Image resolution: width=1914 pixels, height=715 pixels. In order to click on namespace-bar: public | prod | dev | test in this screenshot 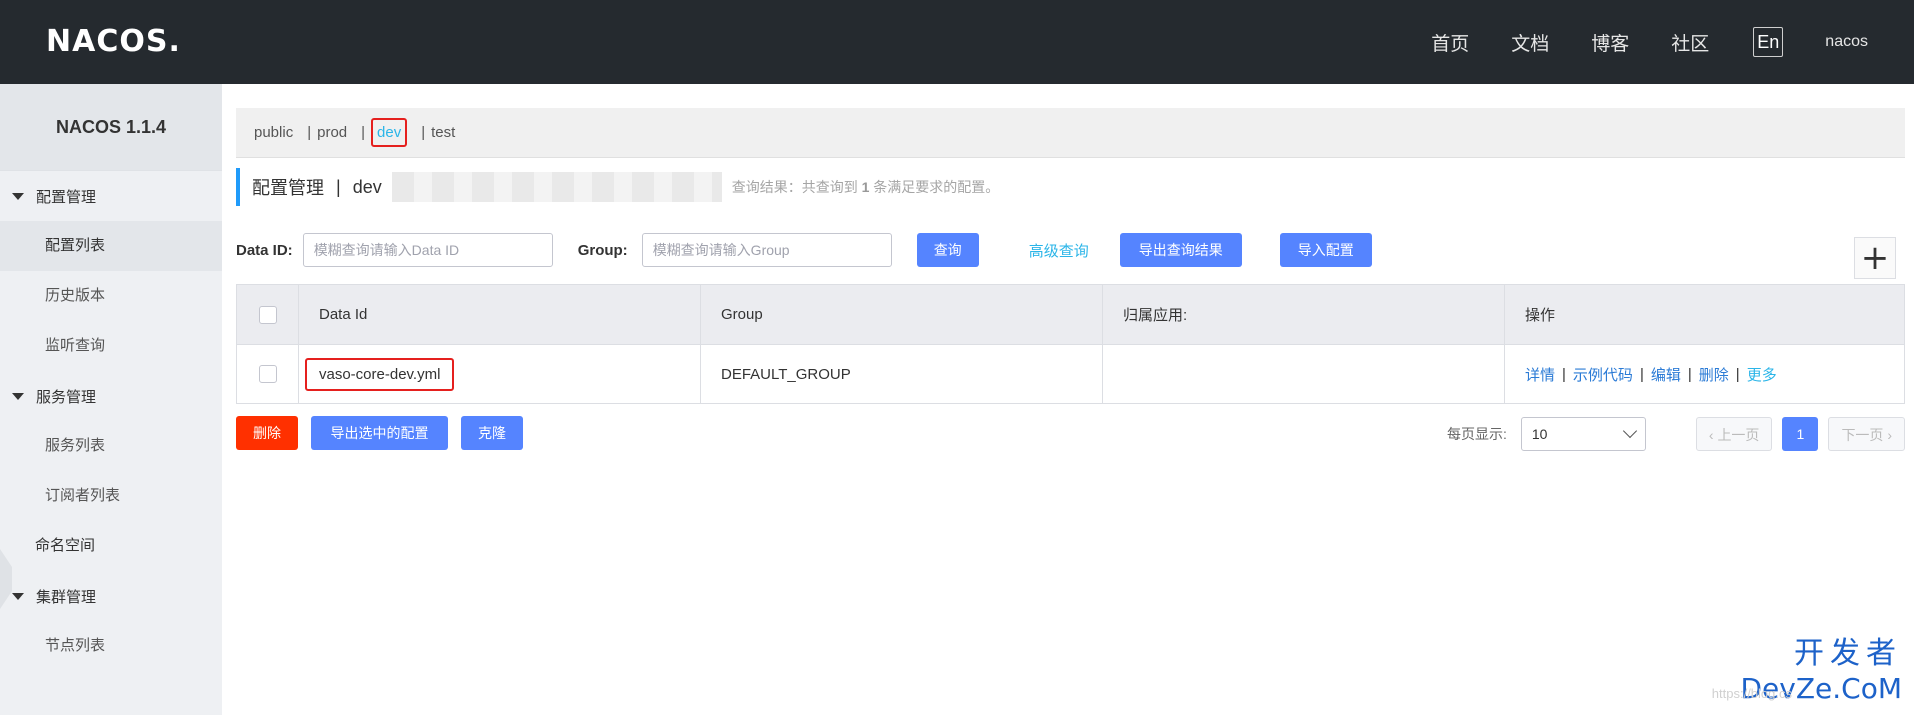, I will do `click(1070, 133)`.